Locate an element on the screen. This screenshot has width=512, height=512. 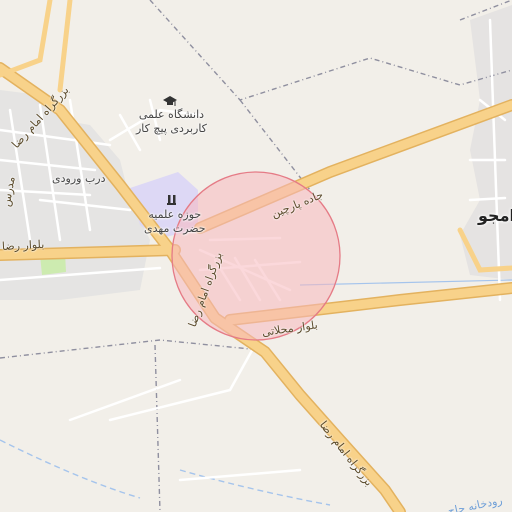
road-label-west-blvd: بلوار رضا is located at coordinates (23, 245).